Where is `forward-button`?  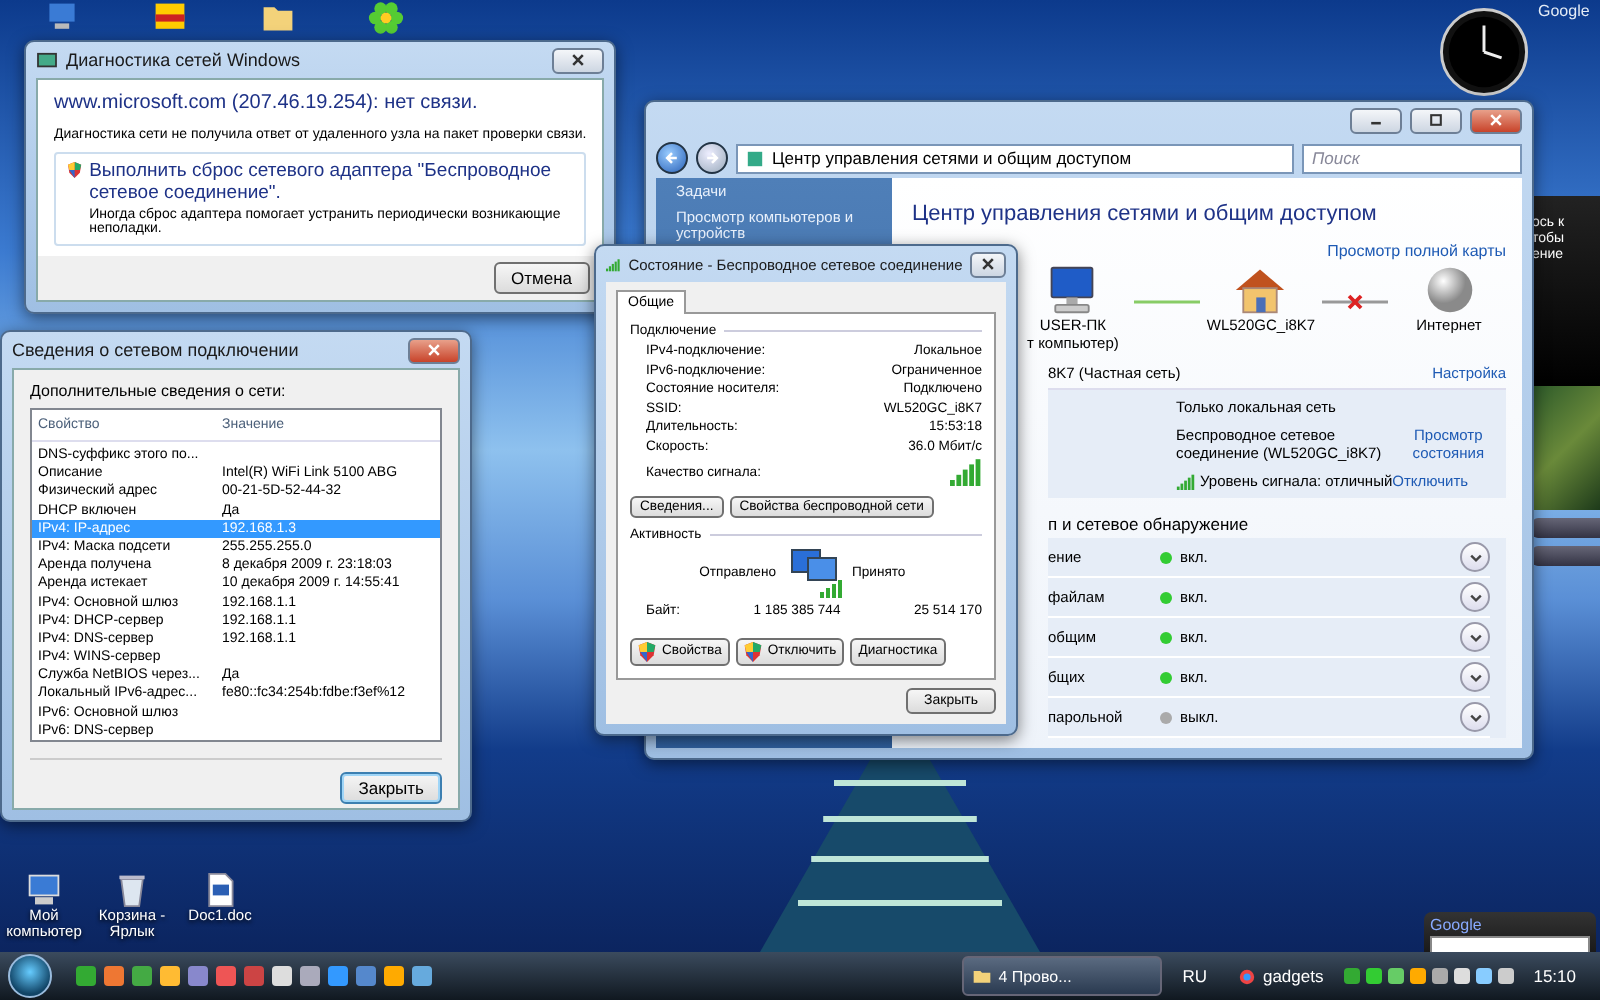 forward-button is located at coordinates (712, 158).